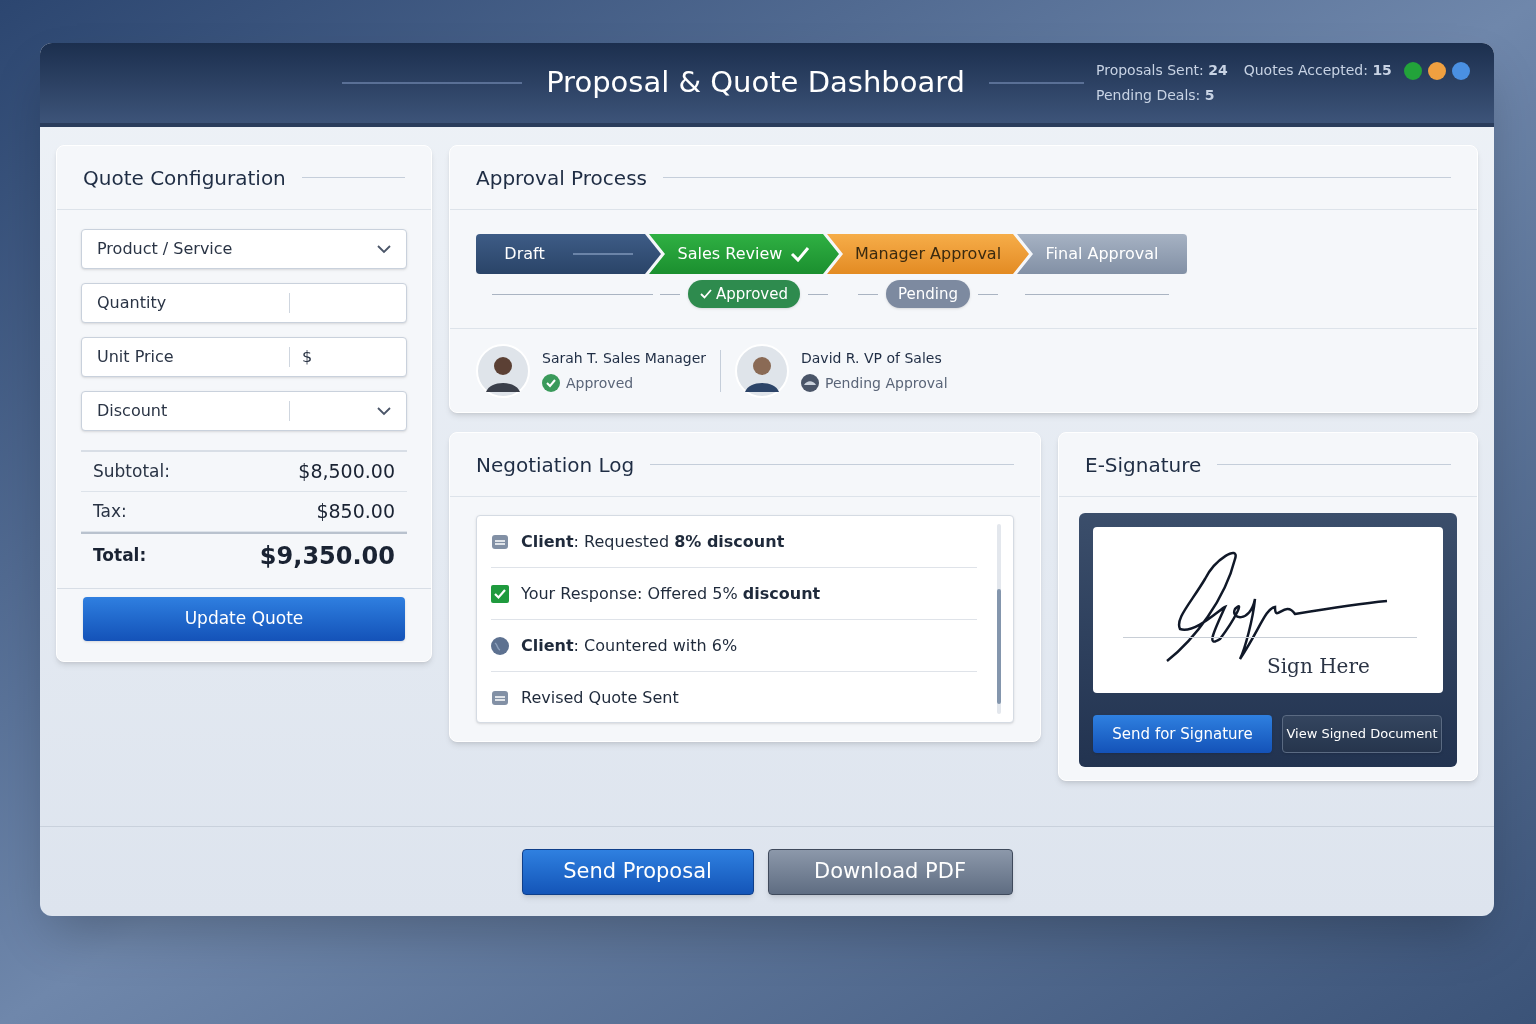 Image resolution: width=1536 pixels, height=1024 pixels. I want to click on log-entry: Client: Countered with 6%, so click(629, 645).